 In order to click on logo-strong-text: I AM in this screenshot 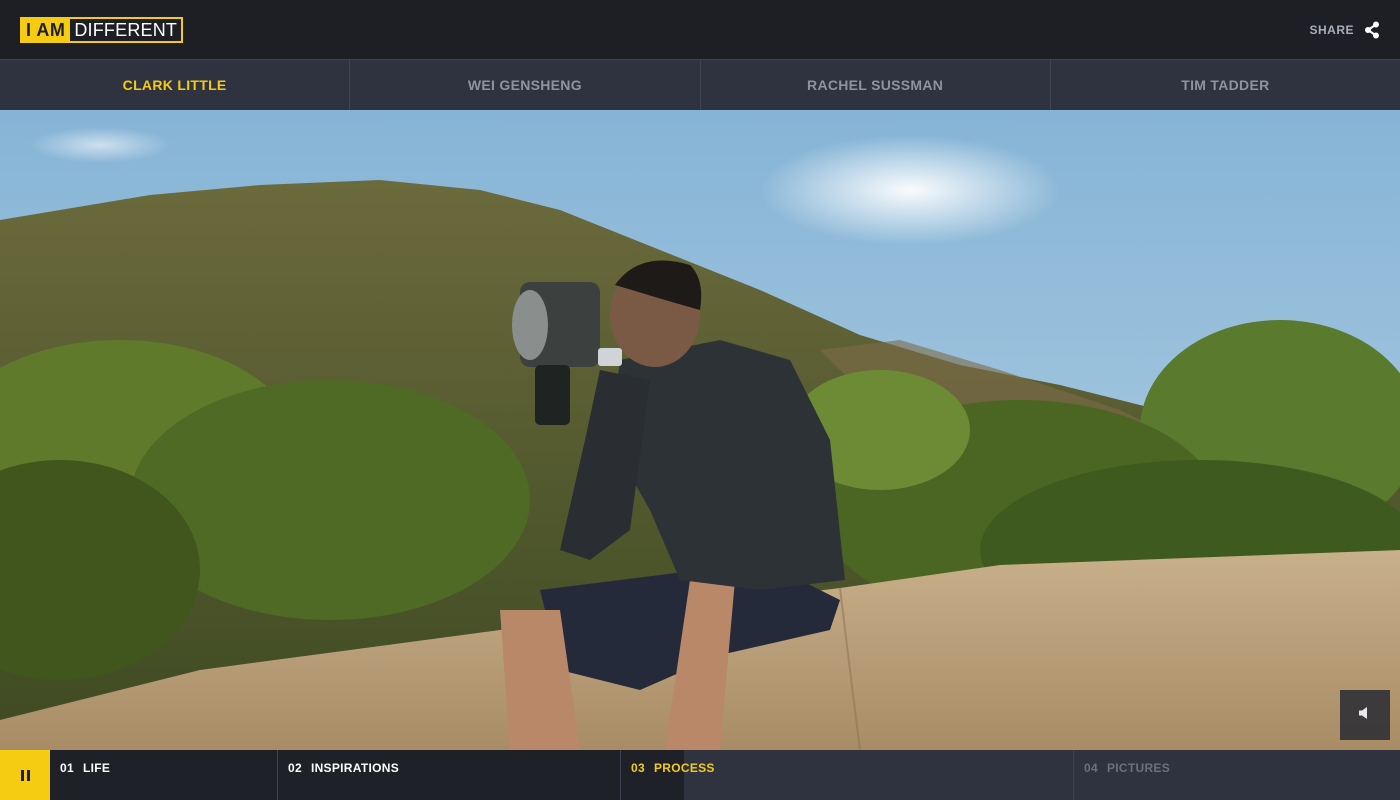, I will do `click(46, 30)`.